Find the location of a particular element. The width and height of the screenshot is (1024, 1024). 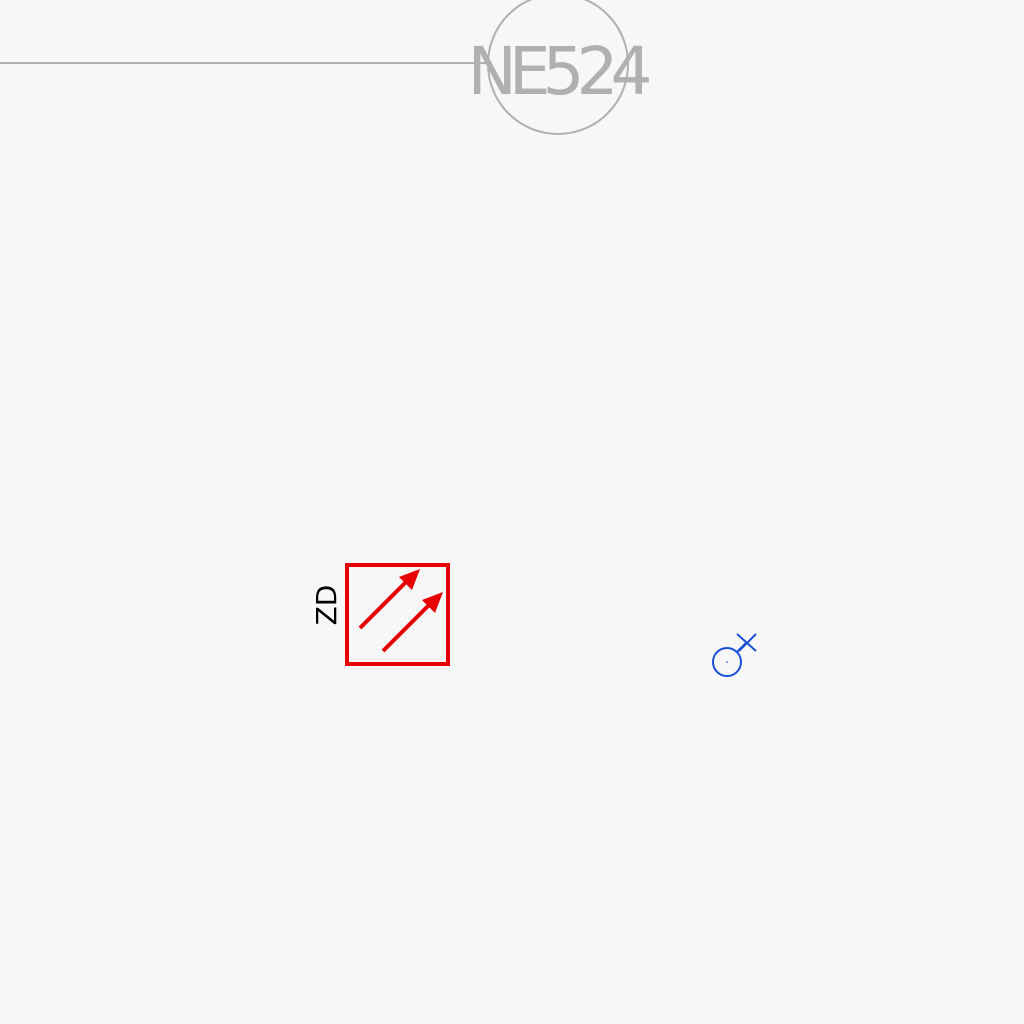

node-ne524: NE524 is located at coordinates (562, 67).